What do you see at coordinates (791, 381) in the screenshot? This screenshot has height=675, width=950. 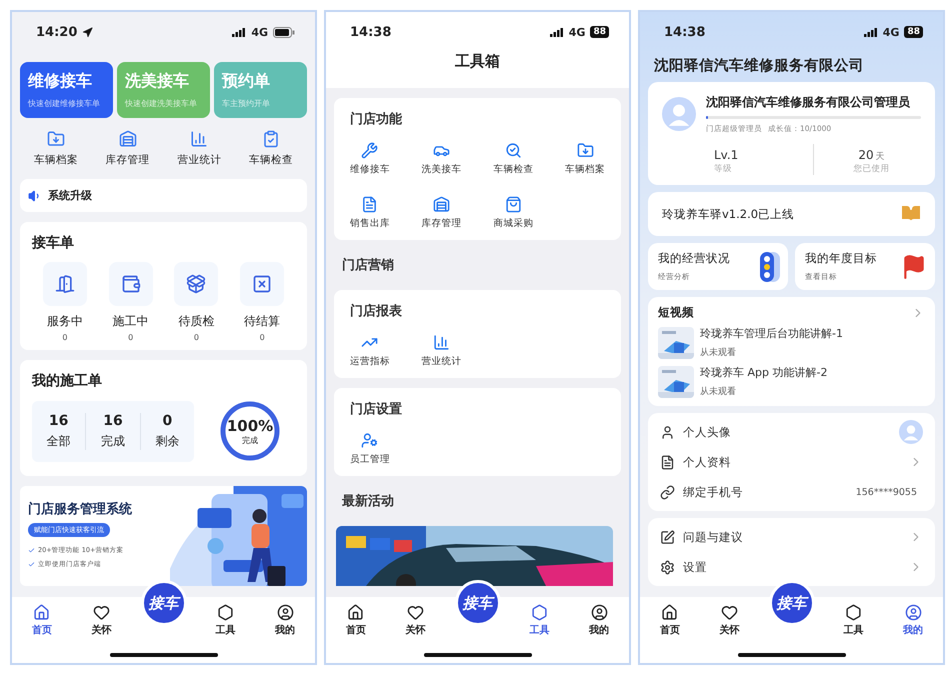 I see `video-item: 玲珑养车 App 功能讲解-2 从未观看` at bounding box center [791, 381].